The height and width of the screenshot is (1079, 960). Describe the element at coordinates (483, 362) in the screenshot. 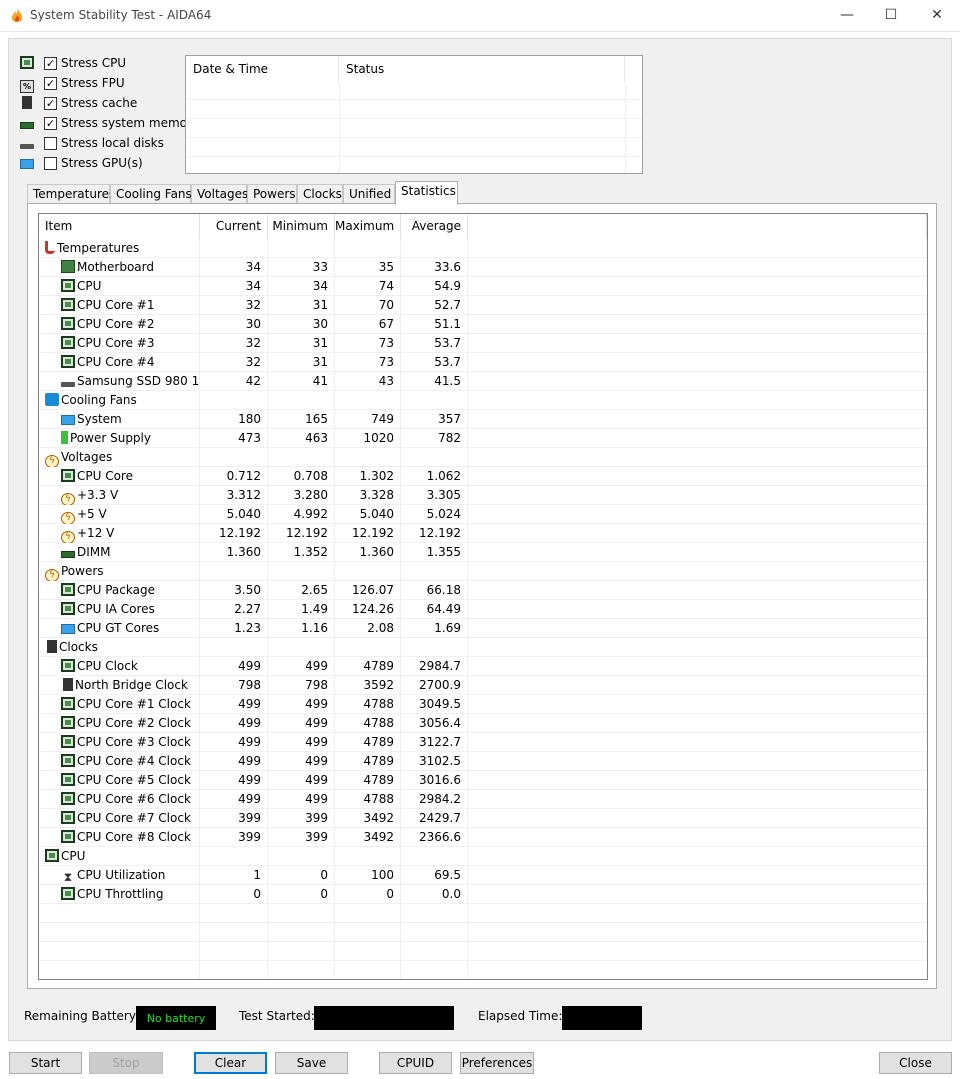

I see `table-row: CPU Core #4 32 31 73 53.7` at that location.